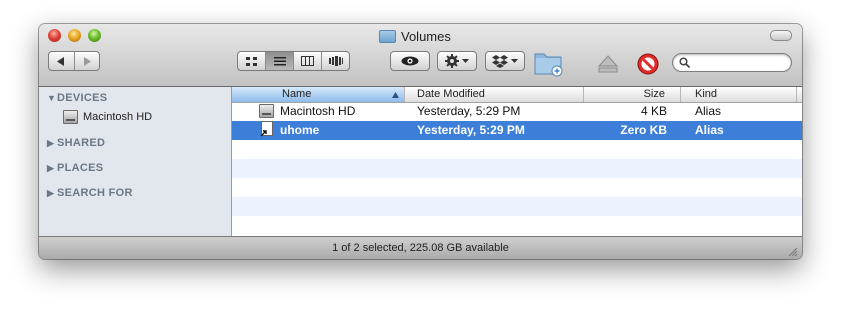 The image size is (841, 314). I want to click on sidebar-section-places: ▶ PLACES, so click(75, 168).